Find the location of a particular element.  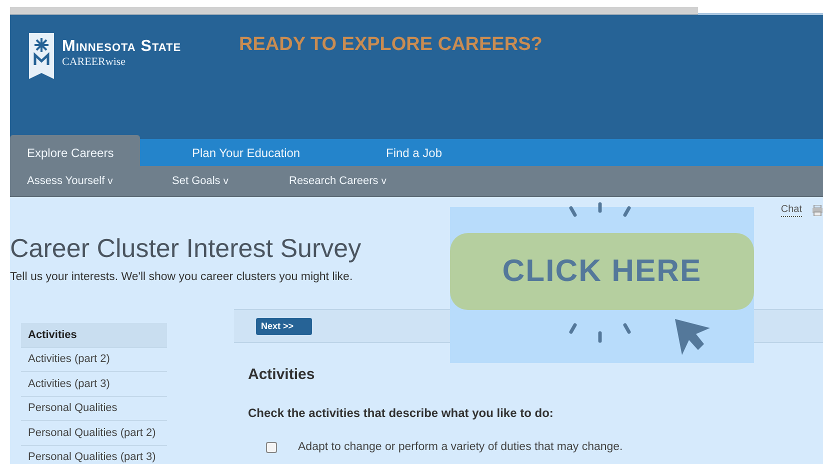

logo-title: Minnesota State is located at coordinates (122, 47).